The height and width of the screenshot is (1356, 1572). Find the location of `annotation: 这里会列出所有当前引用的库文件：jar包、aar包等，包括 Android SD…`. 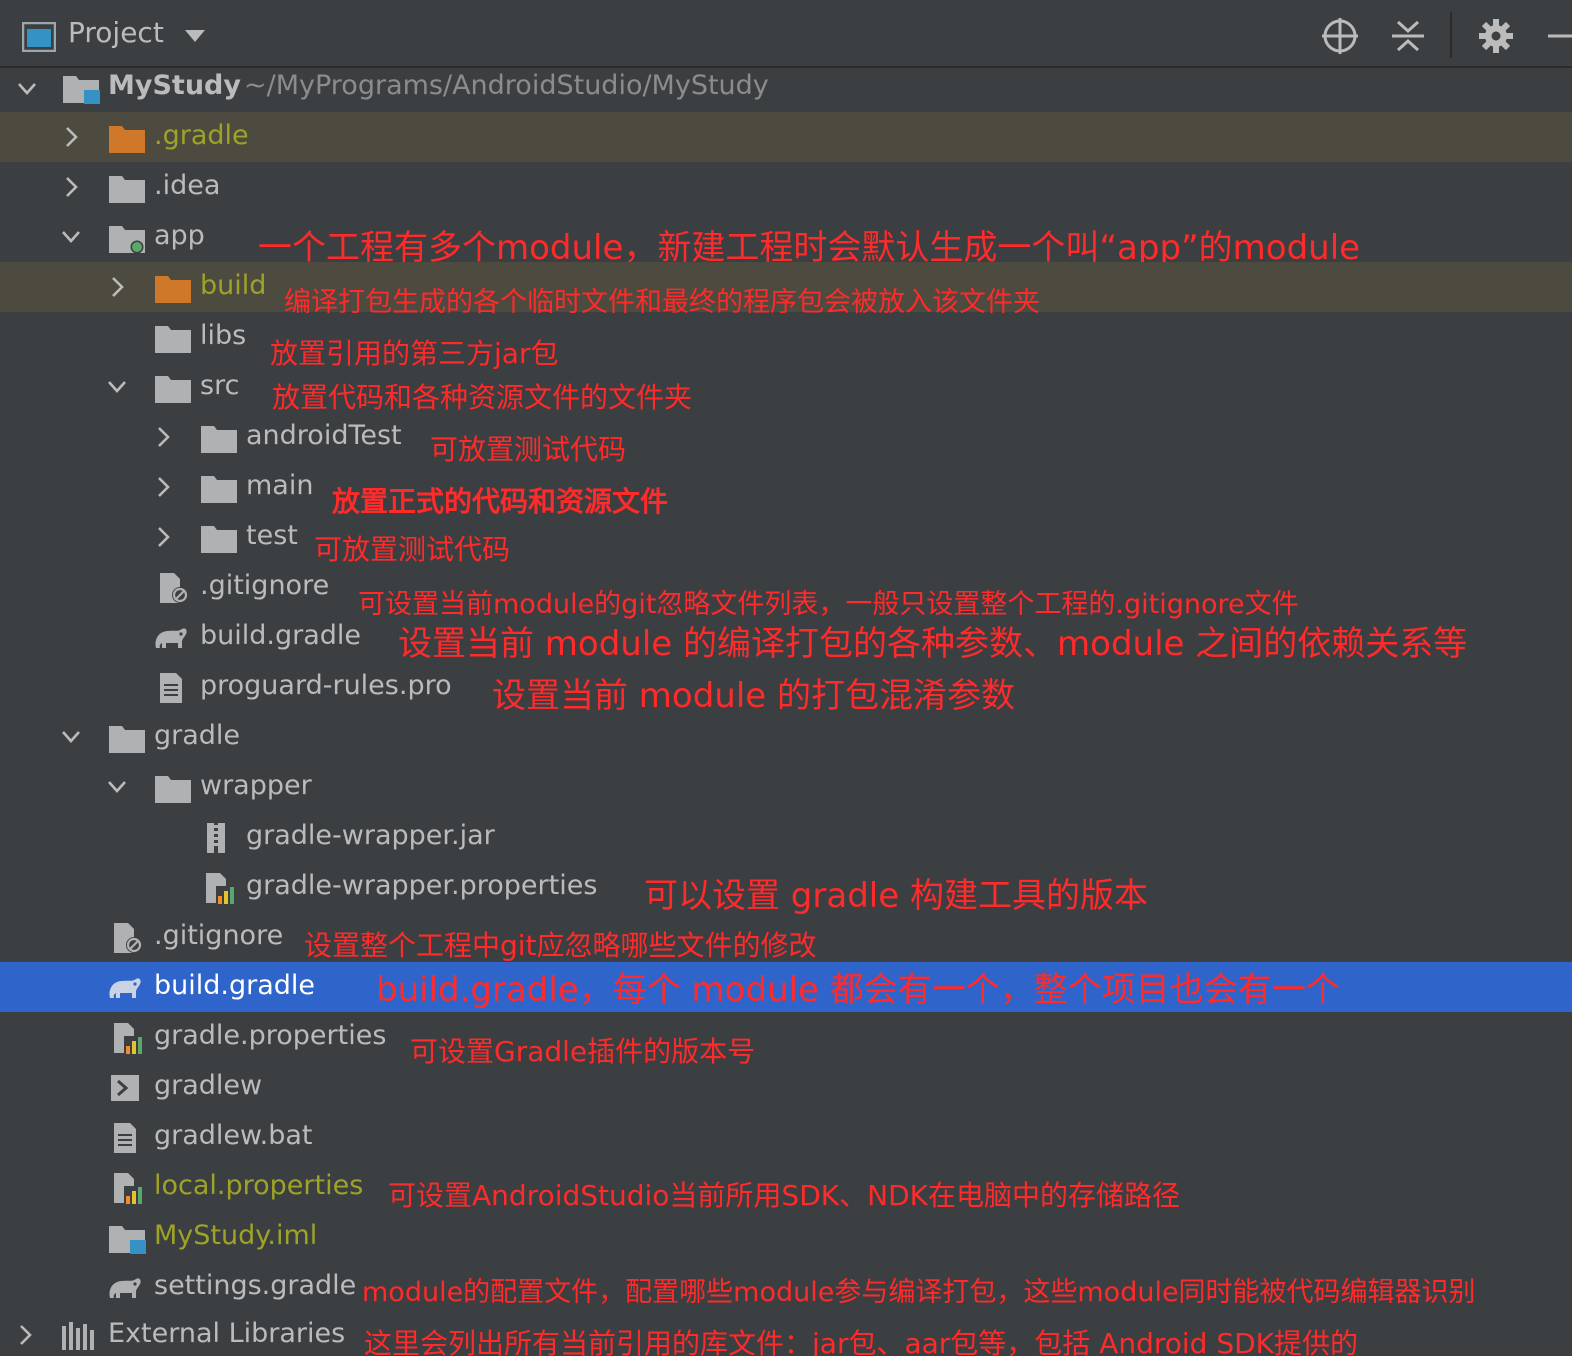

annotation: 这里会列出所有当前引用的库文件：jar包、aar包等，包括 Android SD… is located at coordinates (861, 1341).